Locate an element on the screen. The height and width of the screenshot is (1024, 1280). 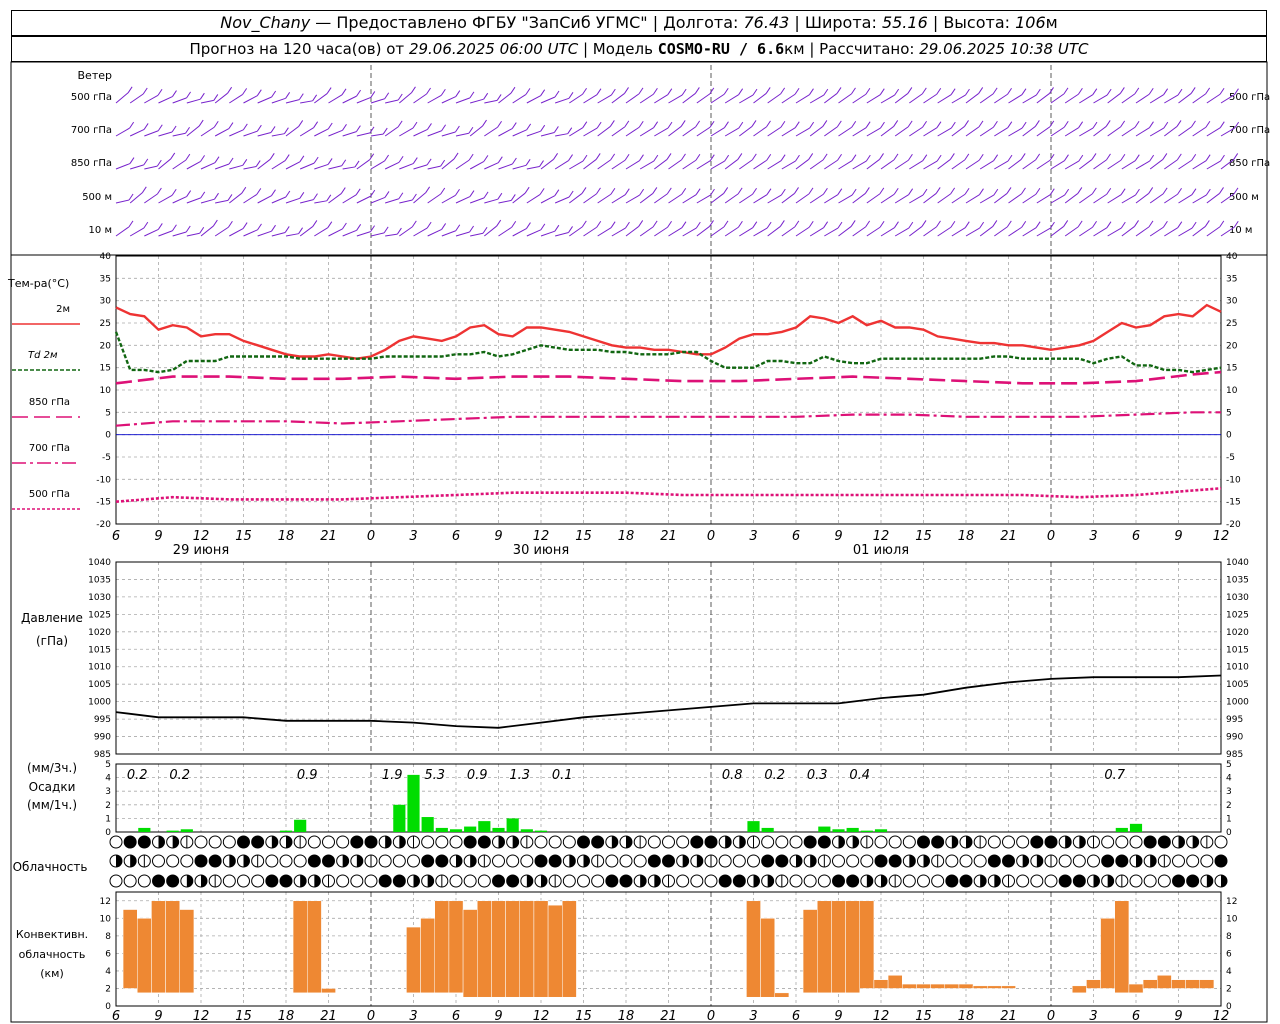
pressure-ytick-left: 995 is located at coordinates (102, 720).